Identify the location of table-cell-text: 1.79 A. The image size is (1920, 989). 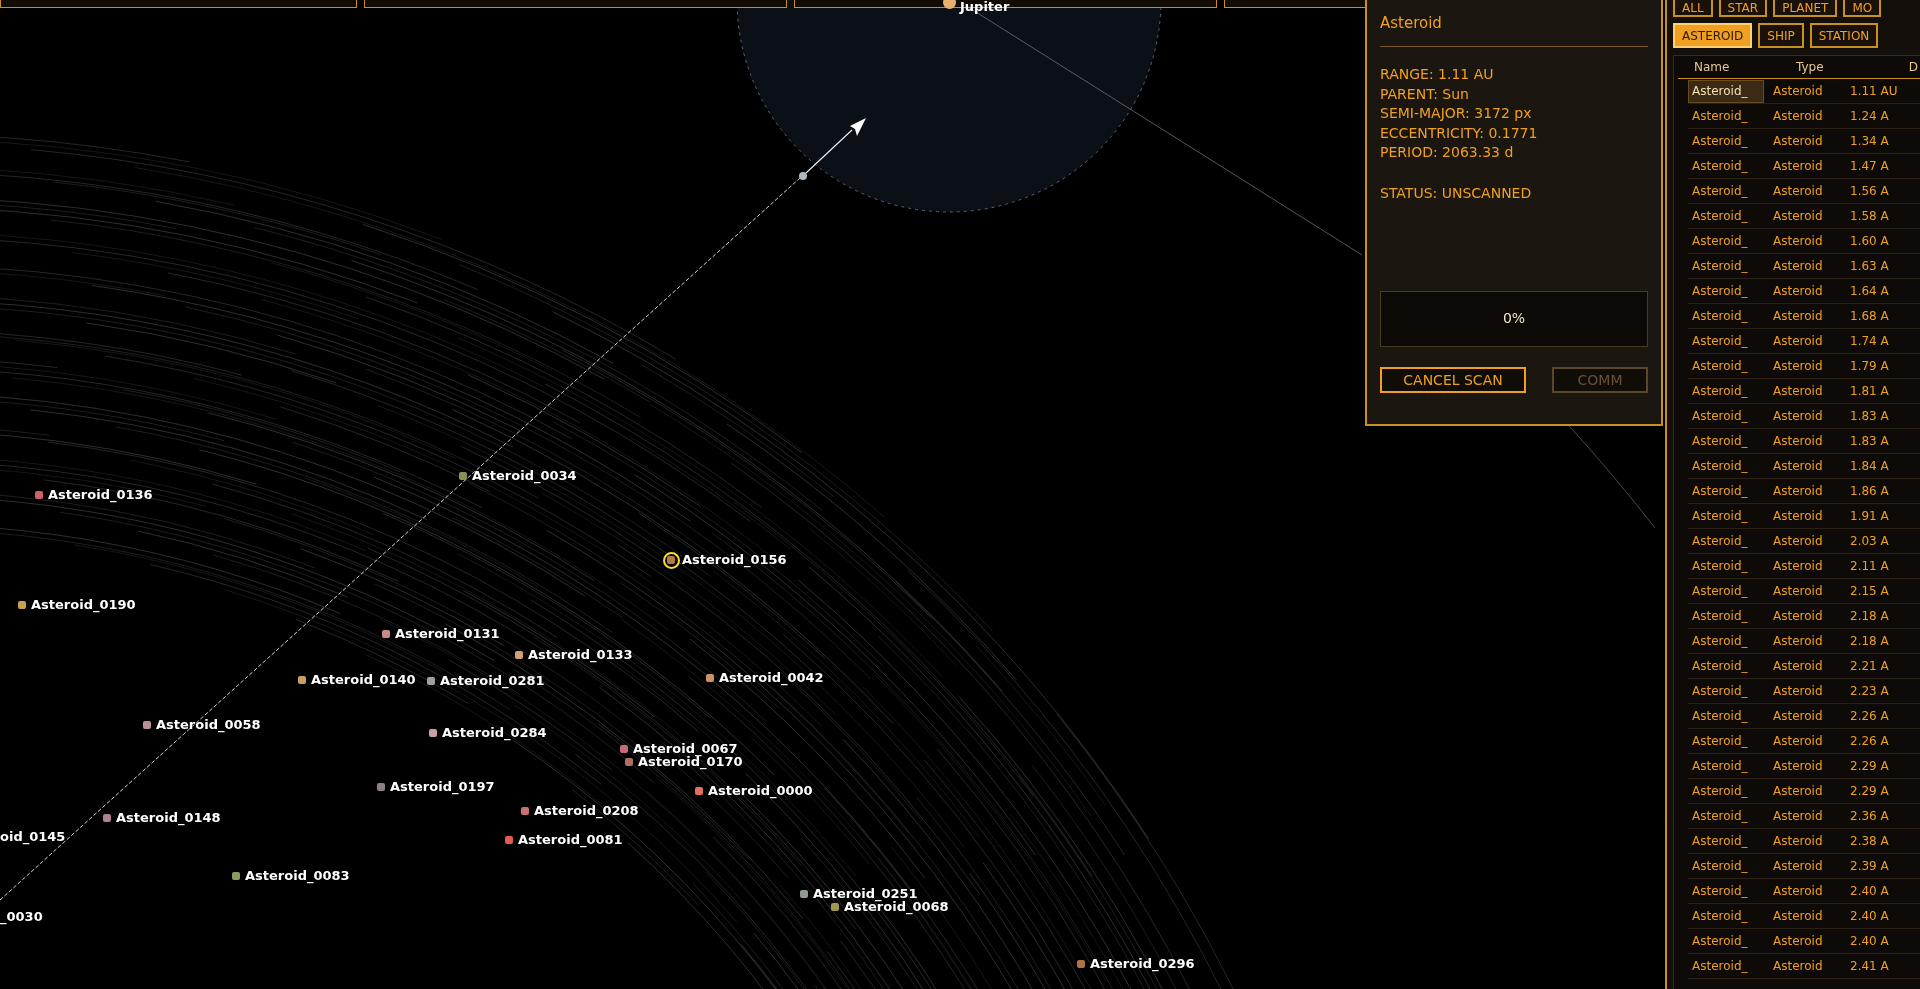
(1869, 366).